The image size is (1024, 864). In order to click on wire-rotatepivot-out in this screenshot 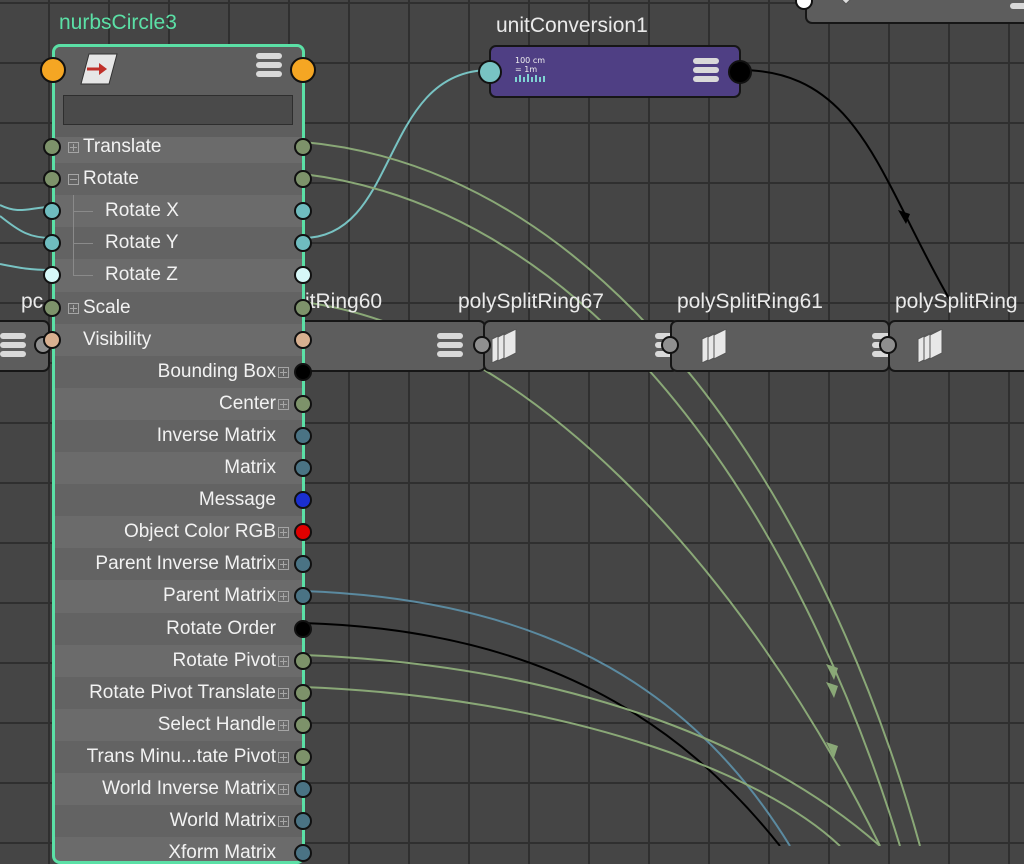, I will do `click(591, 750)`.